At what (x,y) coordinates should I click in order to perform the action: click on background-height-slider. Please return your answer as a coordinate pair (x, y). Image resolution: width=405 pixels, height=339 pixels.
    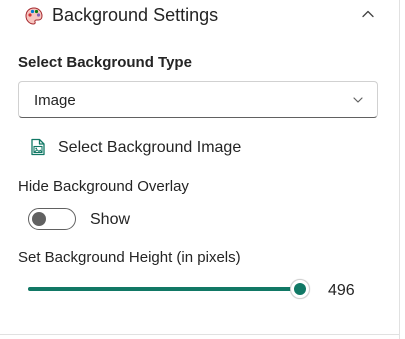
    Looking at the image, I should click on (170, 289).